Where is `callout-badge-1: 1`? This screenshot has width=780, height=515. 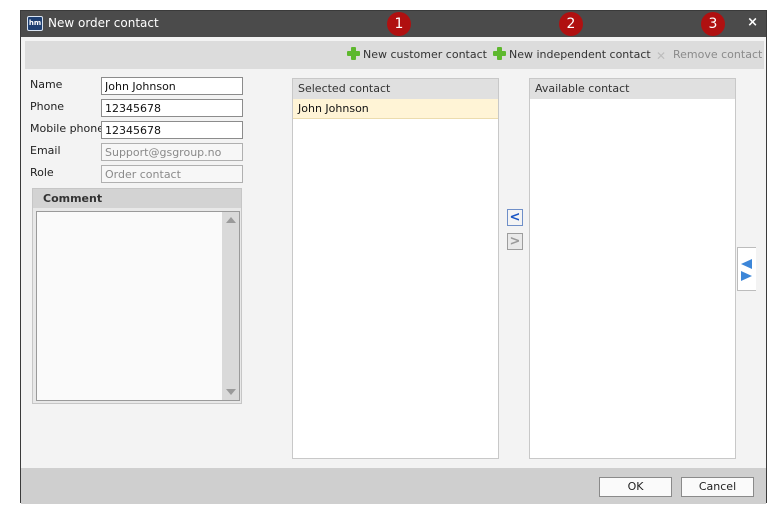 callout-badge-1: 1 is located at coordinates (399, 24).